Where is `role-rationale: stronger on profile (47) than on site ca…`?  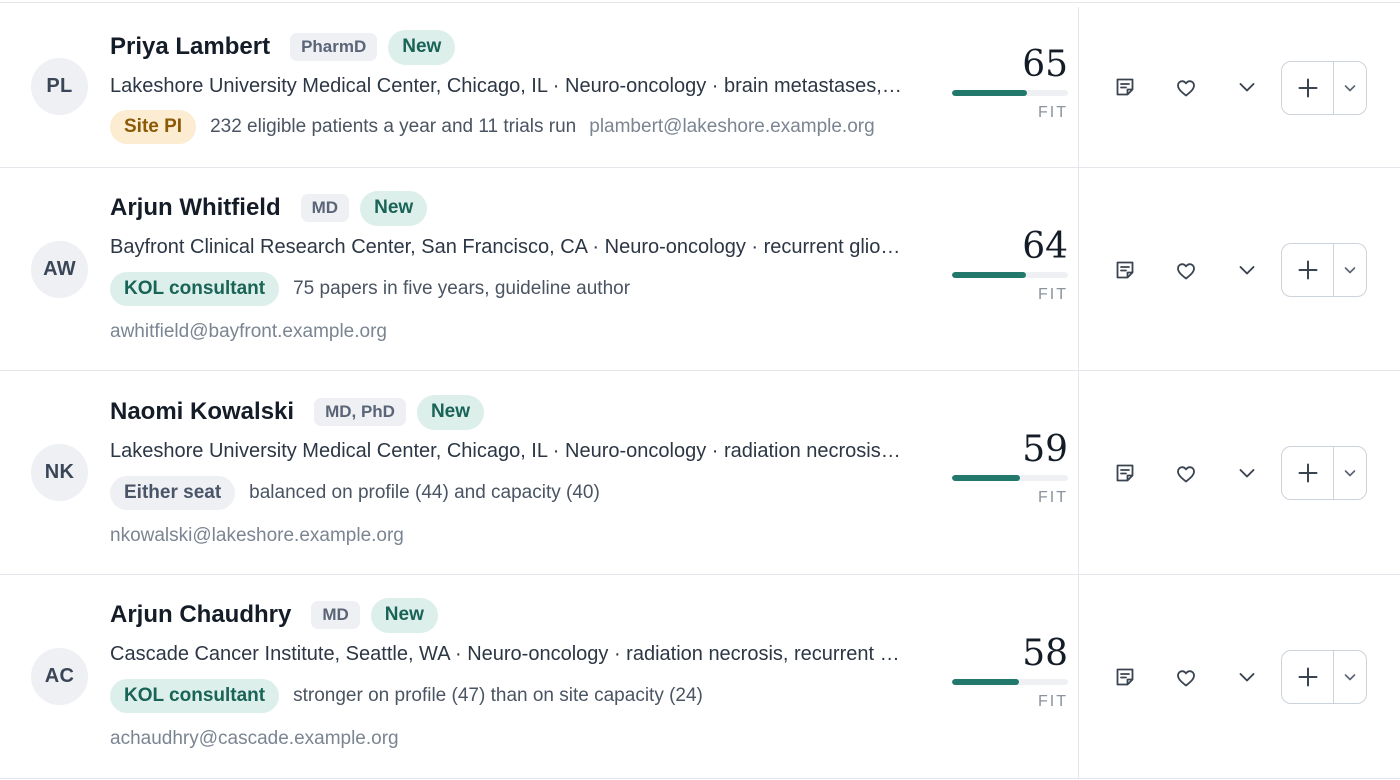
role-rationale: stronger on profile (47) than on site ca… is located at coordinates (498, 695).